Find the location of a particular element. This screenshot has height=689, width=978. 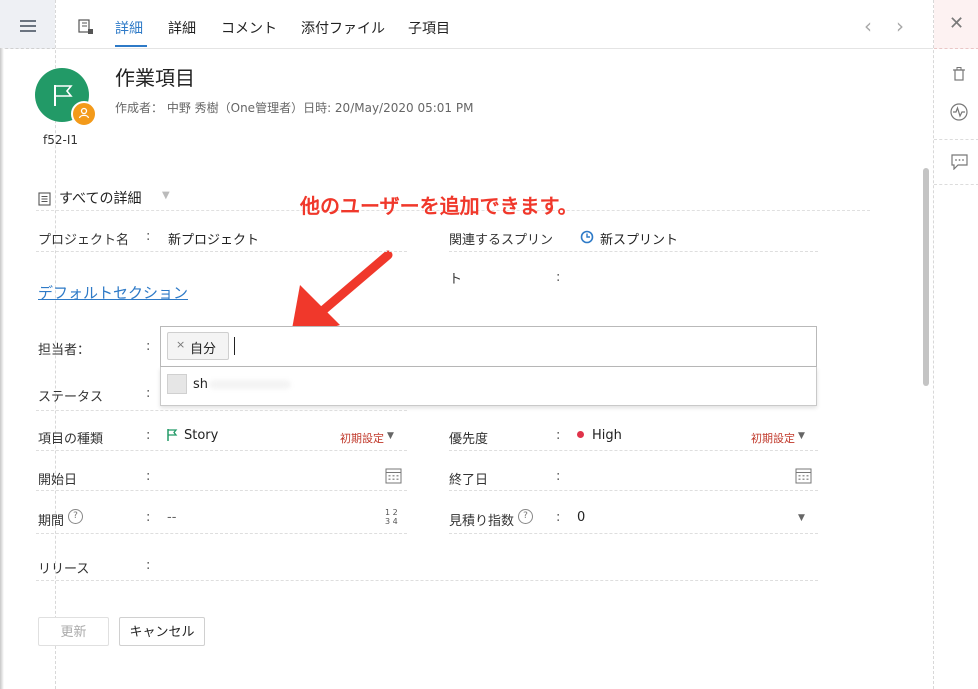

priority-default-setting: 初期設定 is located at coordinates (773, 438).